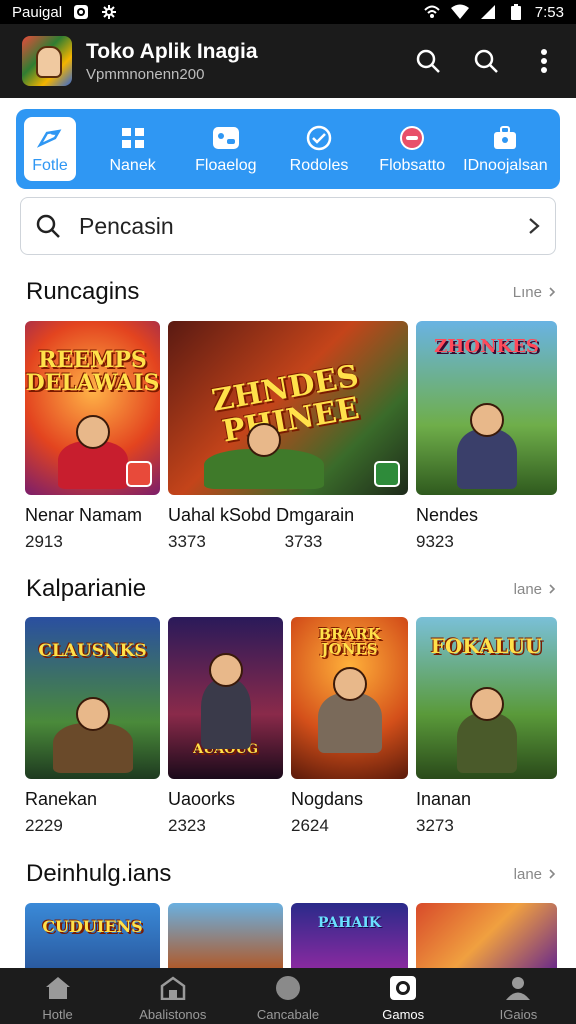  I want to click on game-art-title: CLAUSNKS, so click(92, 650).